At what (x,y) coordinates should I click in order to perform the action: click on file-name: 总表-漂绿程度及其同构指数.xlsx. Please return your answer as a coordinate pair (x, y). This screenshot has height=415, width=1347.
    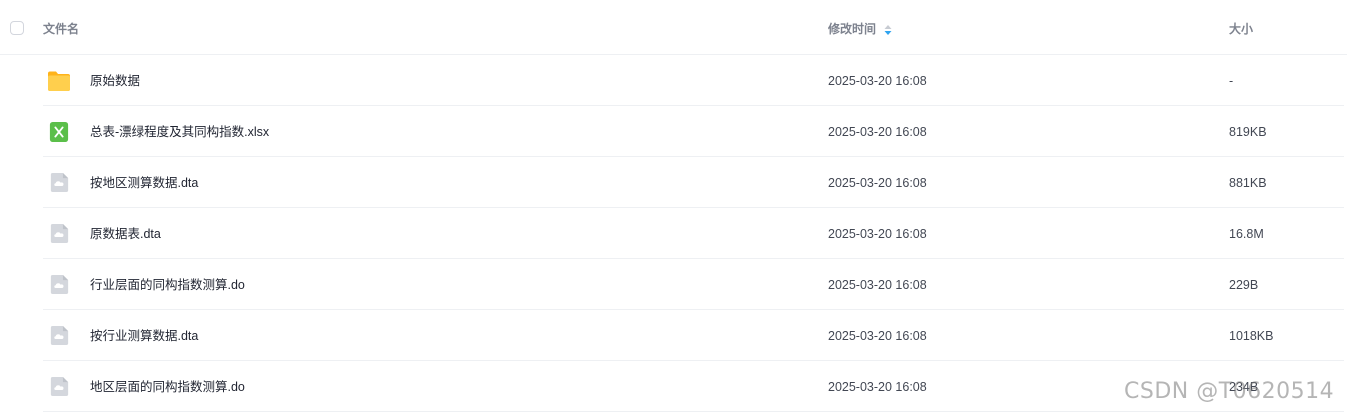
    Looking at the image, I should click on (179, 132).